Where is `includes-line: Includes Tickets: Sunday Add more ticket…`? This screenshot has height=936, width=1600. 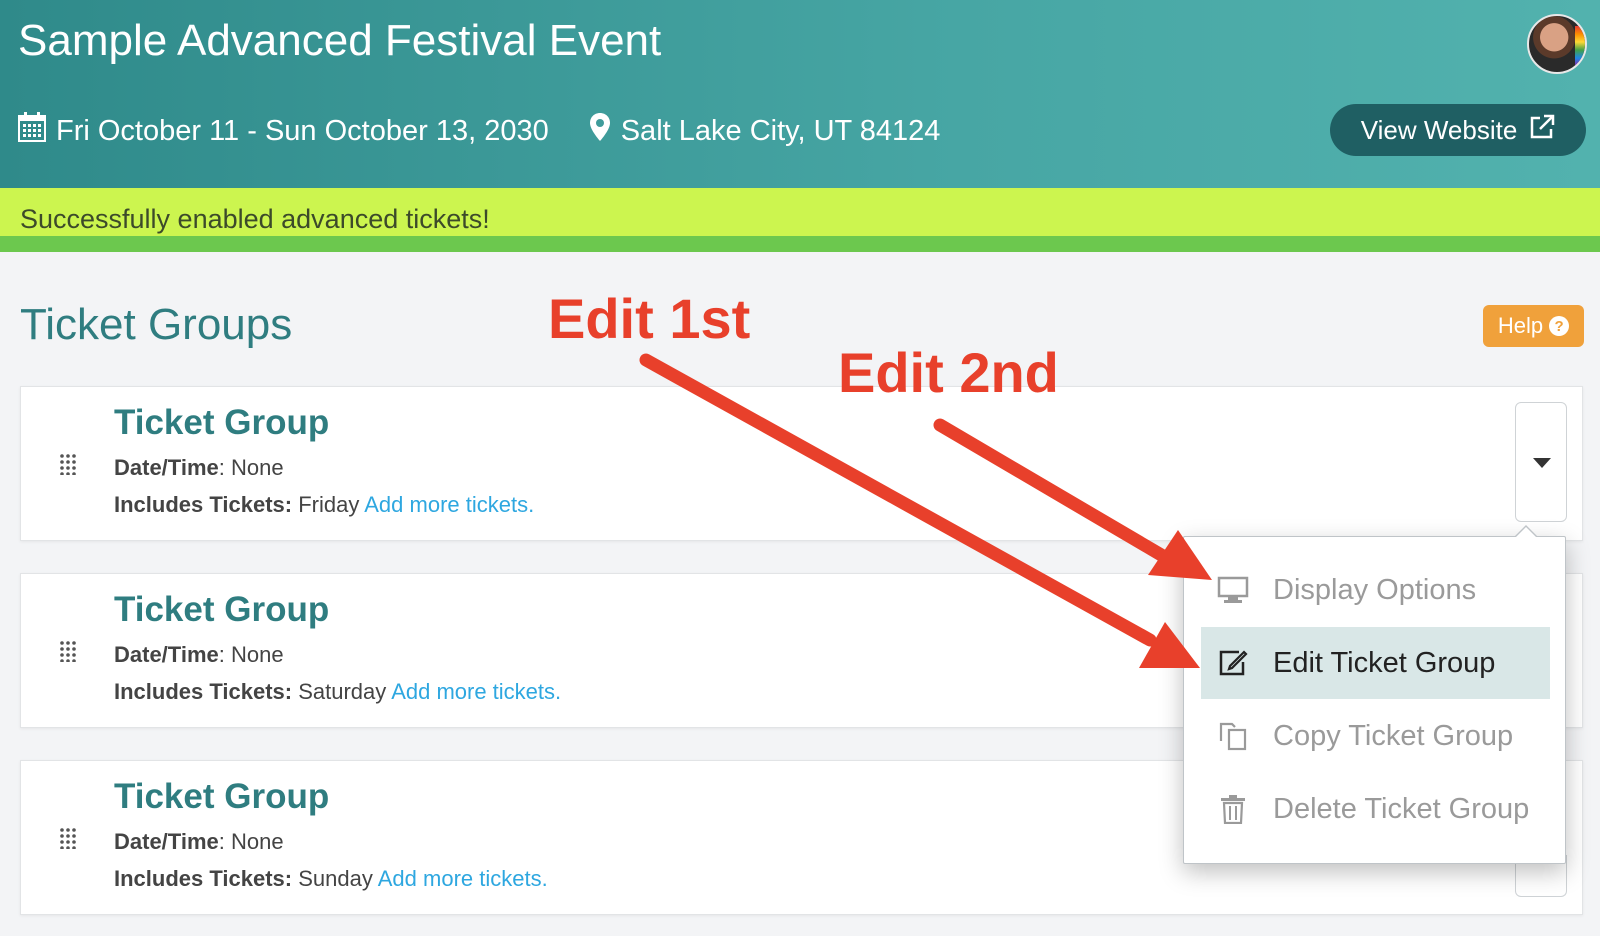
includes-line: Includes Tickets: Sunday Add more ticket… is located at coordinates (331, 879).